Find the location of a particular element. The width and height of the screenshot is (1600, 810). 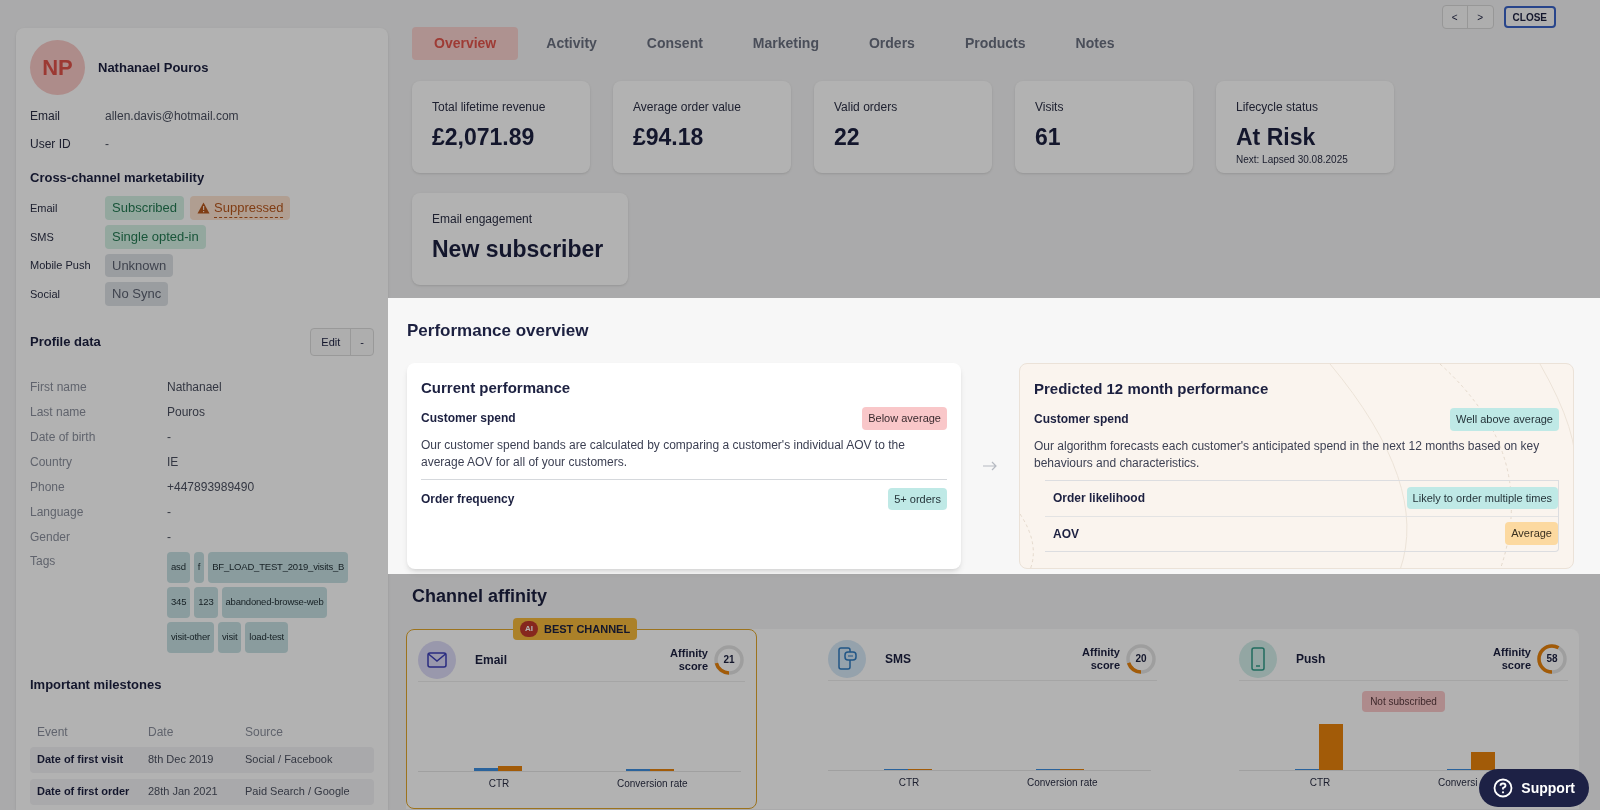

column-header: Source is located at coordinates (265, 732).